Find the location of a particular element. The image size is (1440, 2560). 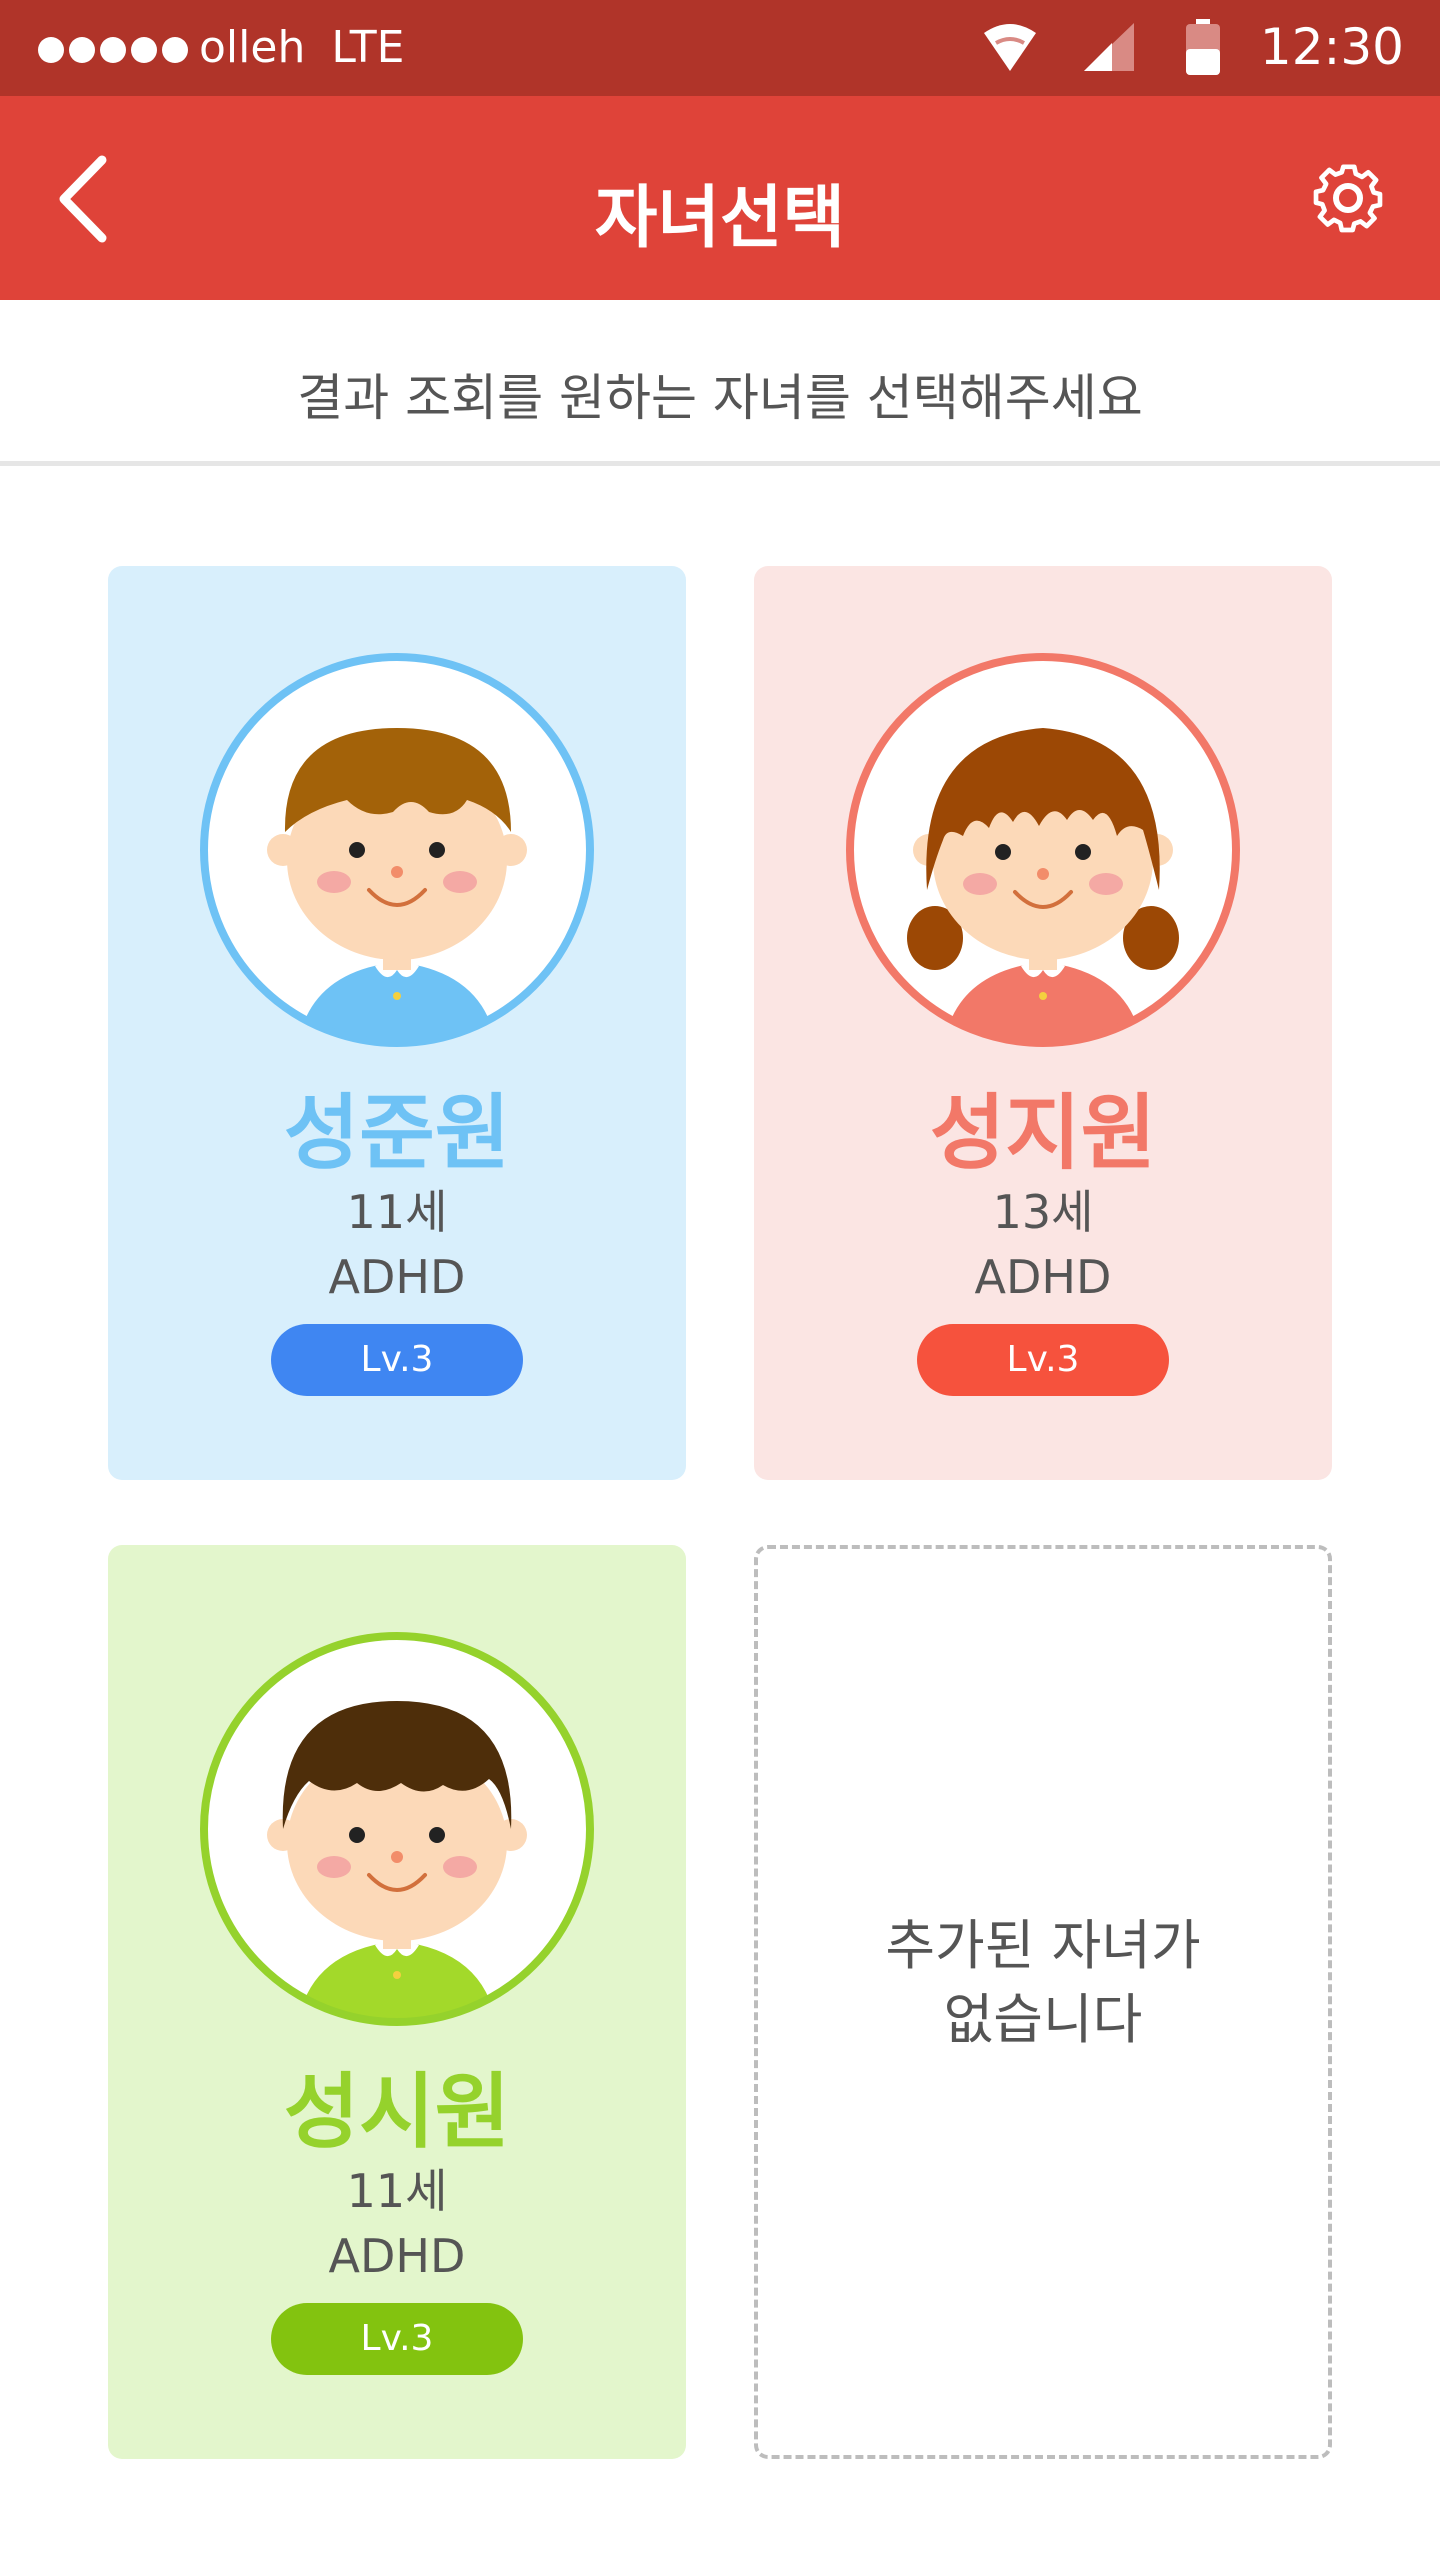

empty-slot-line-2: 없습니다 is located at coordinates (1043, 2019).